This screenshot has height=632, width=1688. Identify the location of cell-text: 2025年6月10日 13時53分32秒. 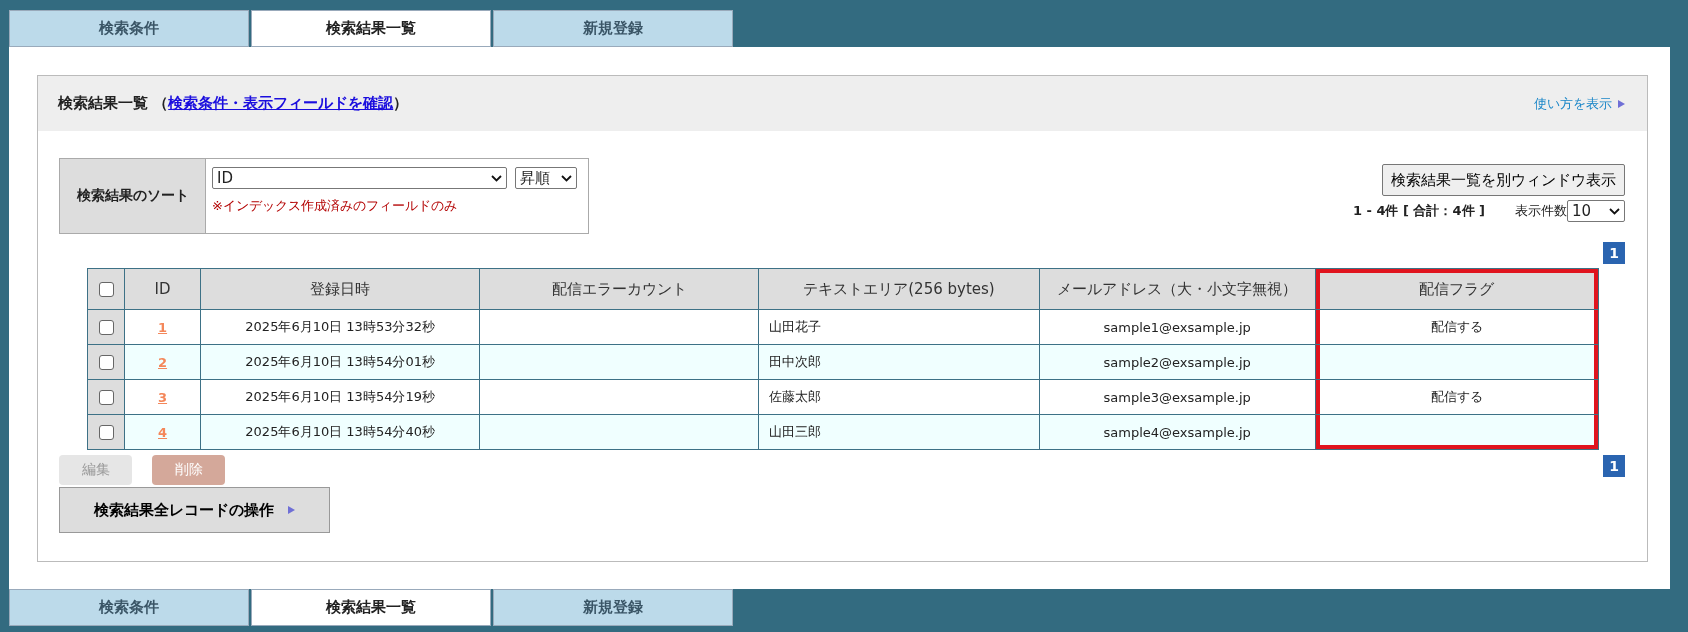
(340, 326).